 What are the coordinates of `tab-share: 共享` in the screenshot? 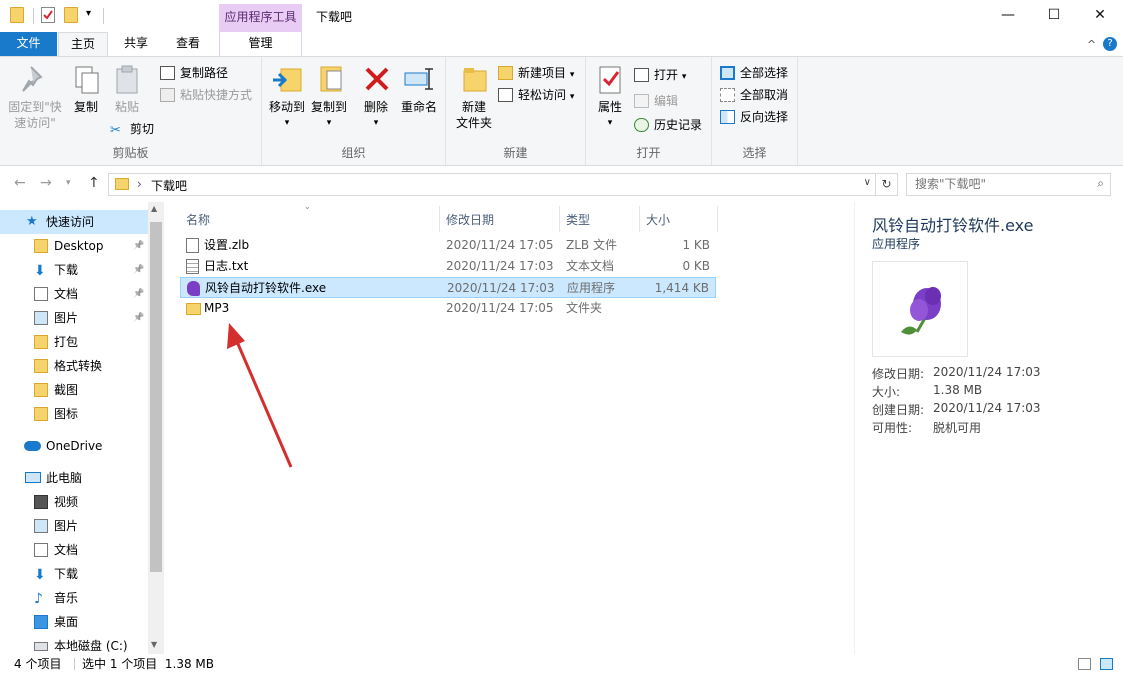 It's located at (136, 44).